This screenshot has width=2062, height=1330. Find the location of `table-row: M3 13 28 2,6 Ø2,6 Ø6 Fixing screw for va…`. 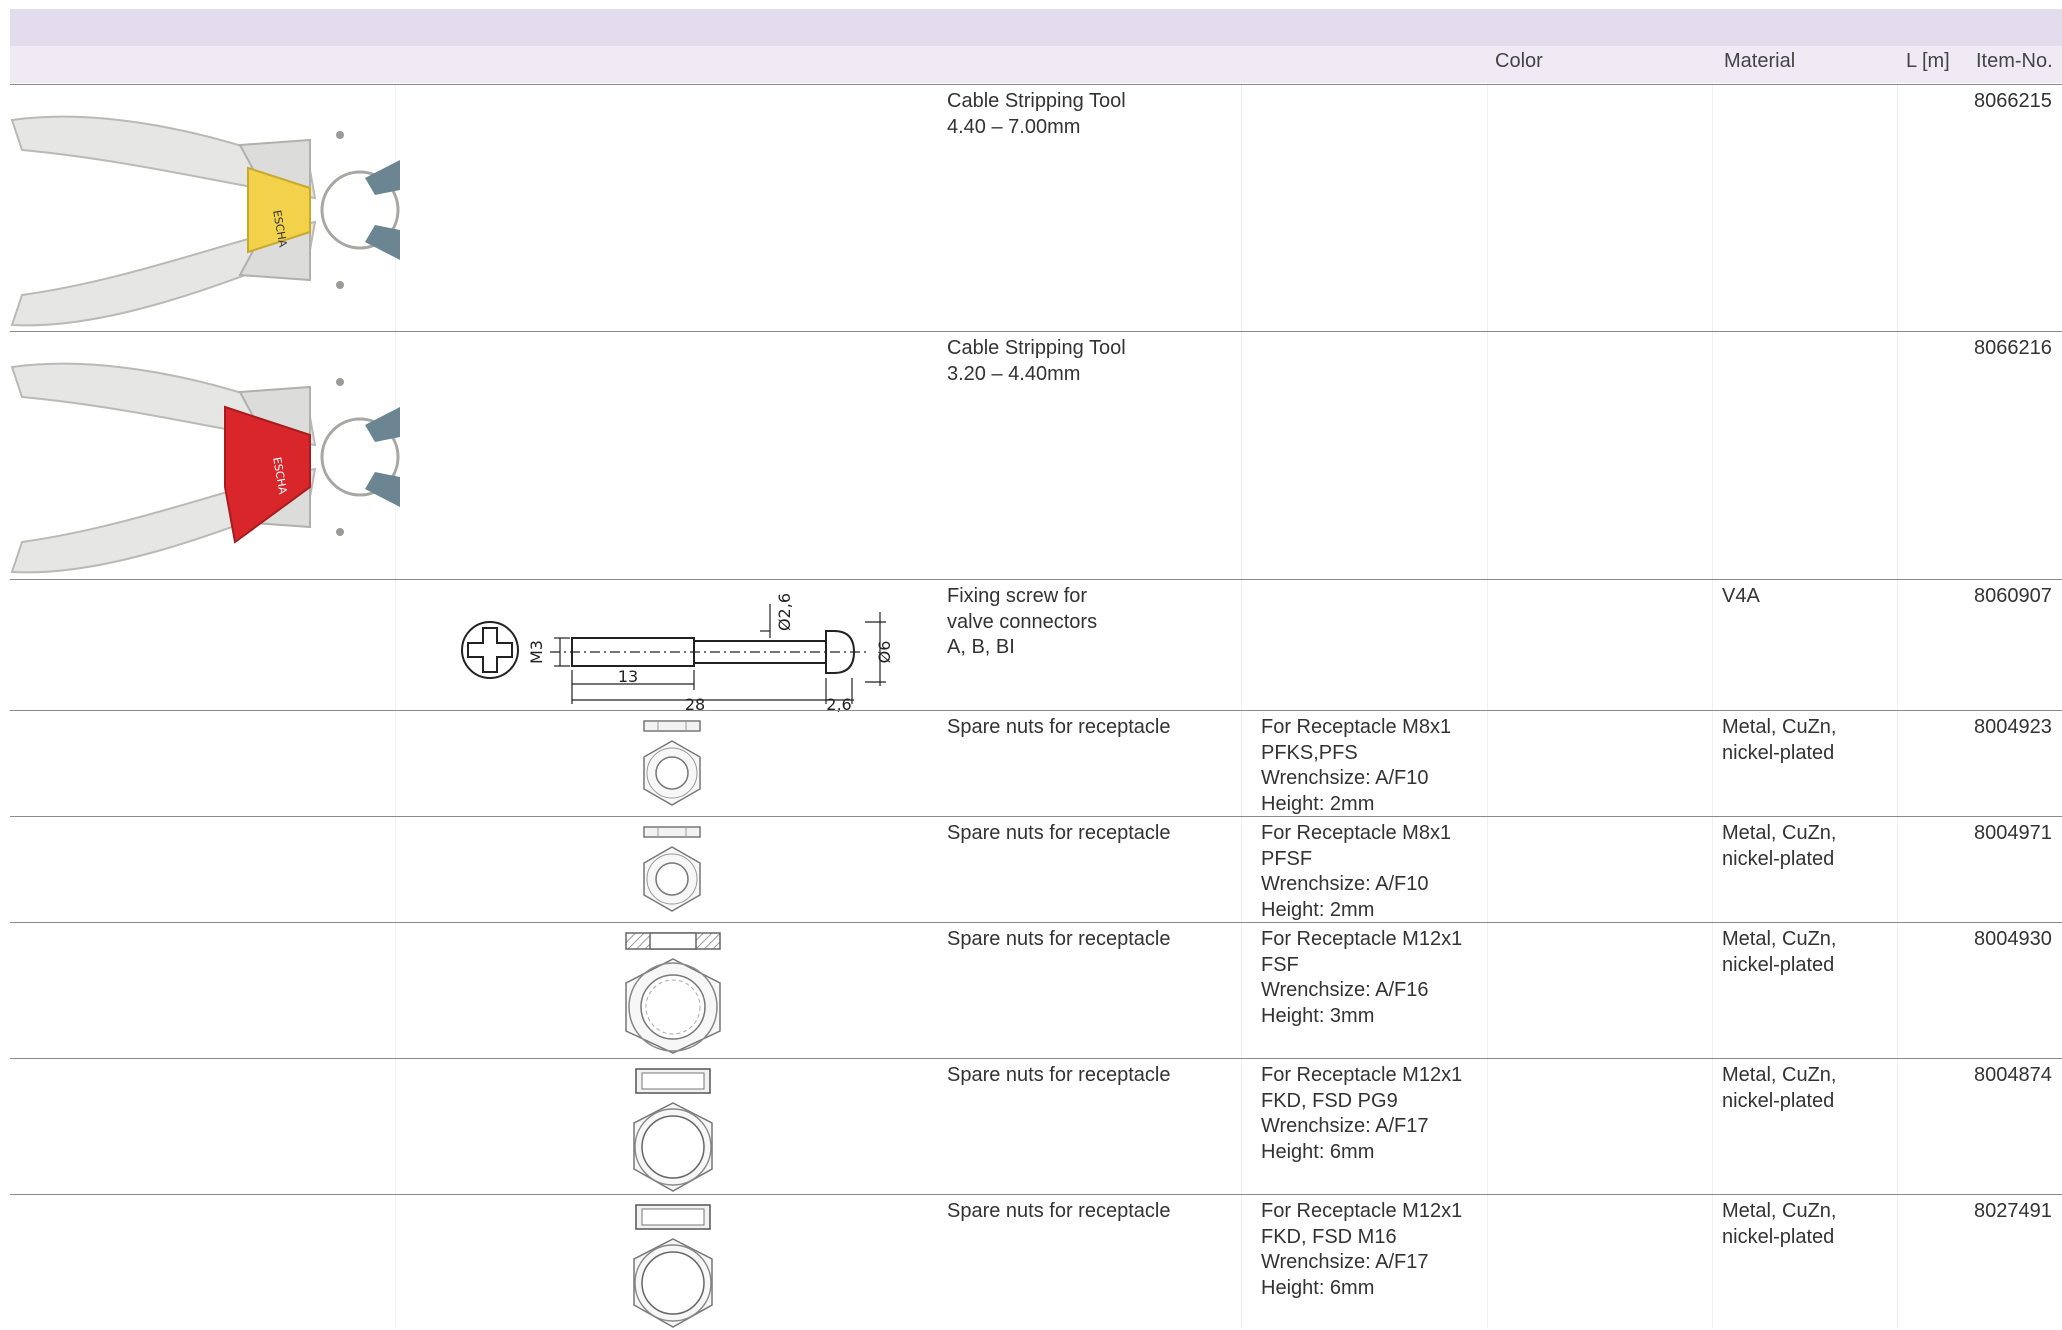

table-row: M3 13 28 2,6 Ø2,6 Ø6 Fixing screw for va… is located at coordinates (1036, 646).